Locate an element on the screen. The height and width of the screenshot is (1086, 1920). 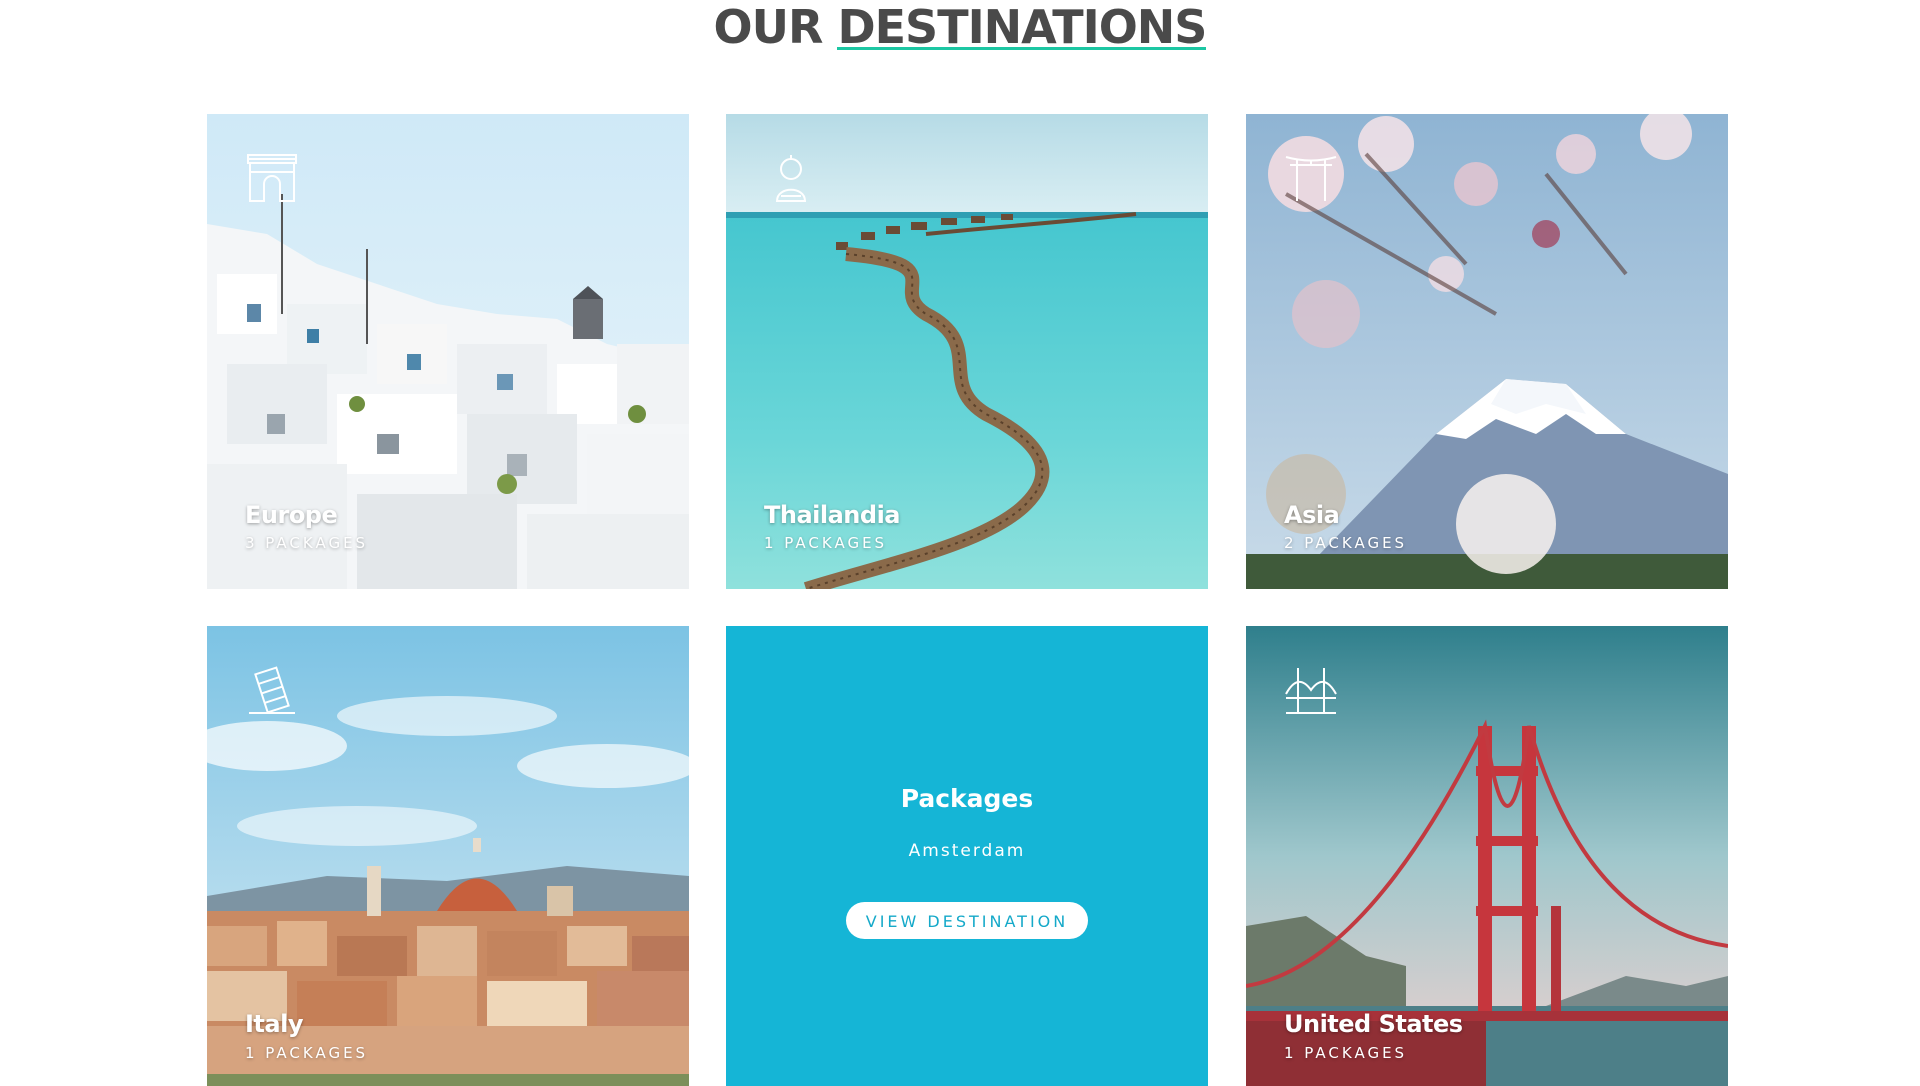
section-title: OUR DESTINATIONS is located at coordinates (960, 30).